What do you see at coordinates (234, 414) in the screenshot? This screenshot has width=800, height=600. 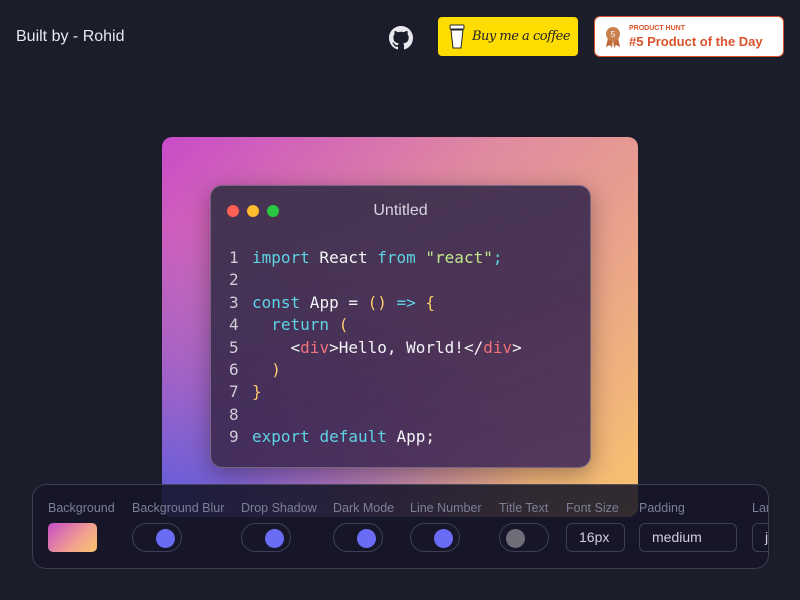 I see `line-number: 8` at bounding box center [234, 414].